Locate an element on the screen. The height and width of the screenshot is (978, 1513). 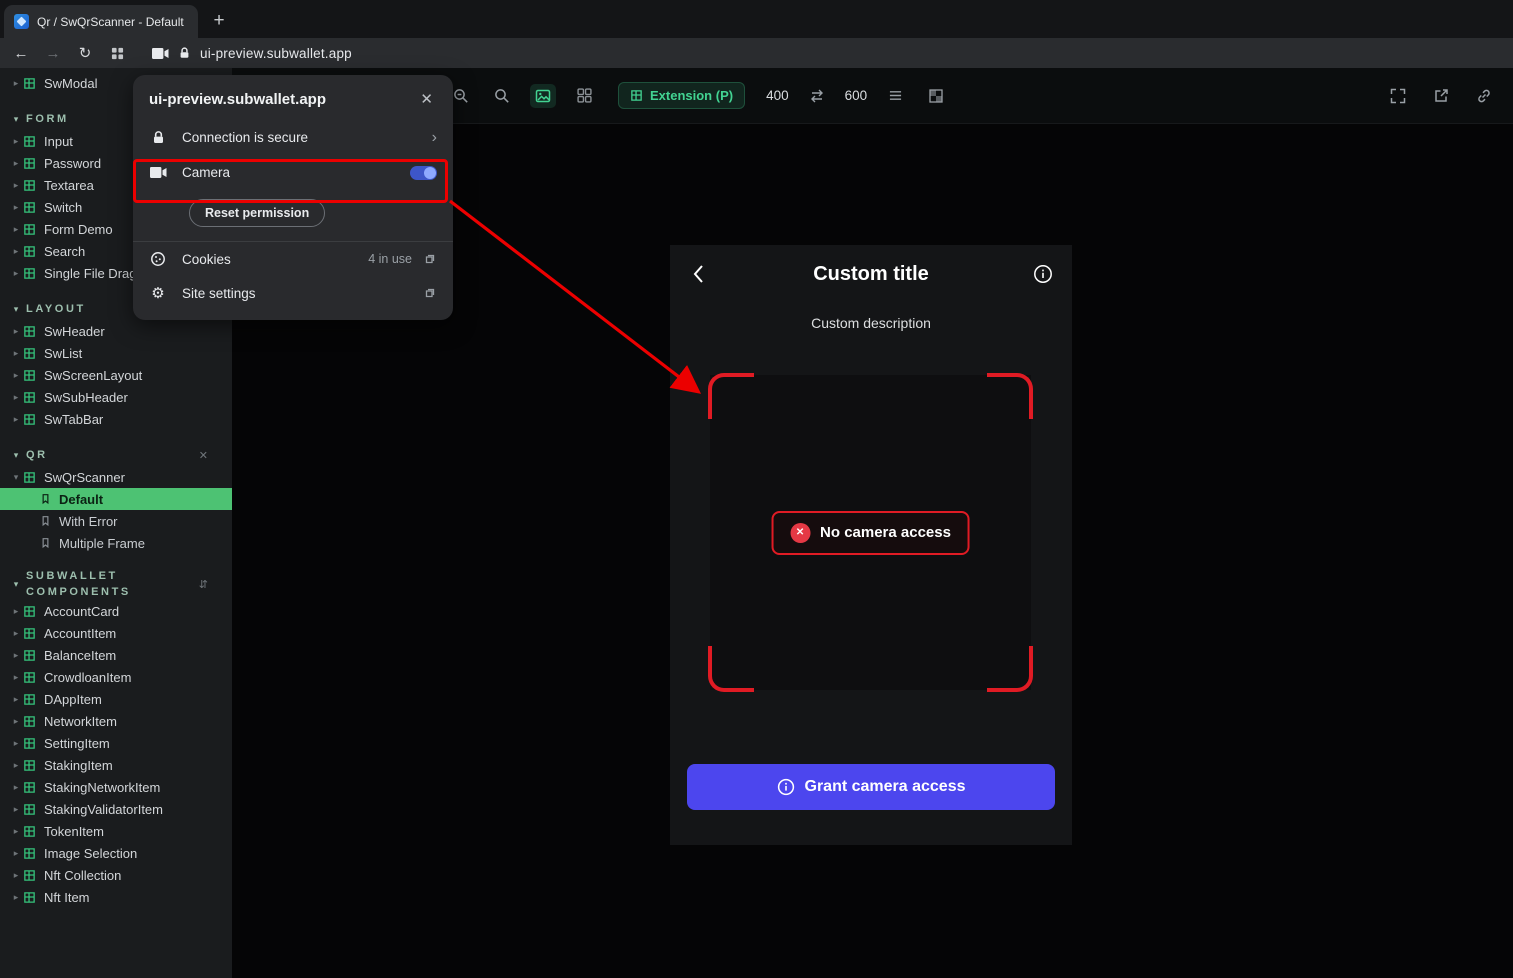
component-label: Search is located at coordinates (65, 251).